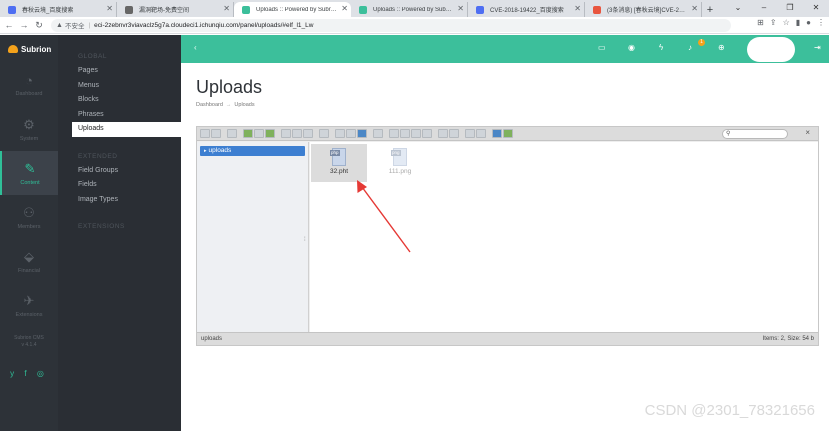  I want to click on avatar, so click(771, 49).